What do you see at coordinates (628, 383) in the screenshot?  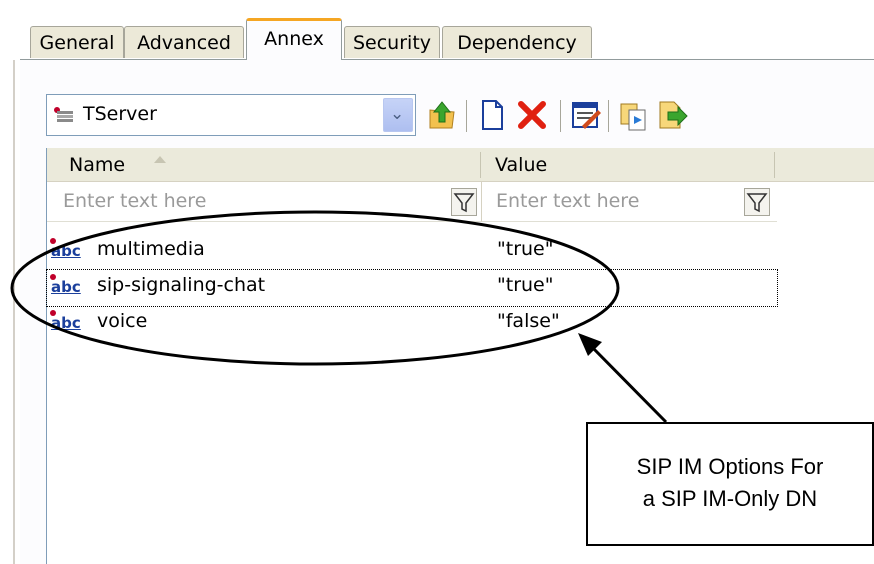 I see `annotation-arrow-line` at bounding box center [628, 383].